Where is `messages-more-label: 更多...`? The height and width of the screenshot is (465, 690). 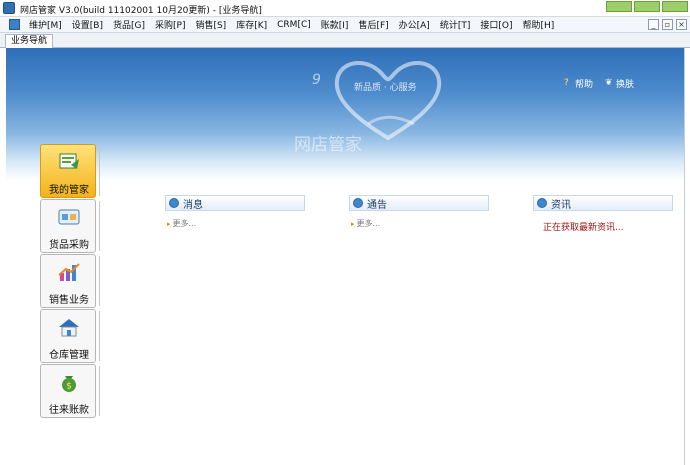
messages-more-label: 更多... is located at coordinates (184, 223).